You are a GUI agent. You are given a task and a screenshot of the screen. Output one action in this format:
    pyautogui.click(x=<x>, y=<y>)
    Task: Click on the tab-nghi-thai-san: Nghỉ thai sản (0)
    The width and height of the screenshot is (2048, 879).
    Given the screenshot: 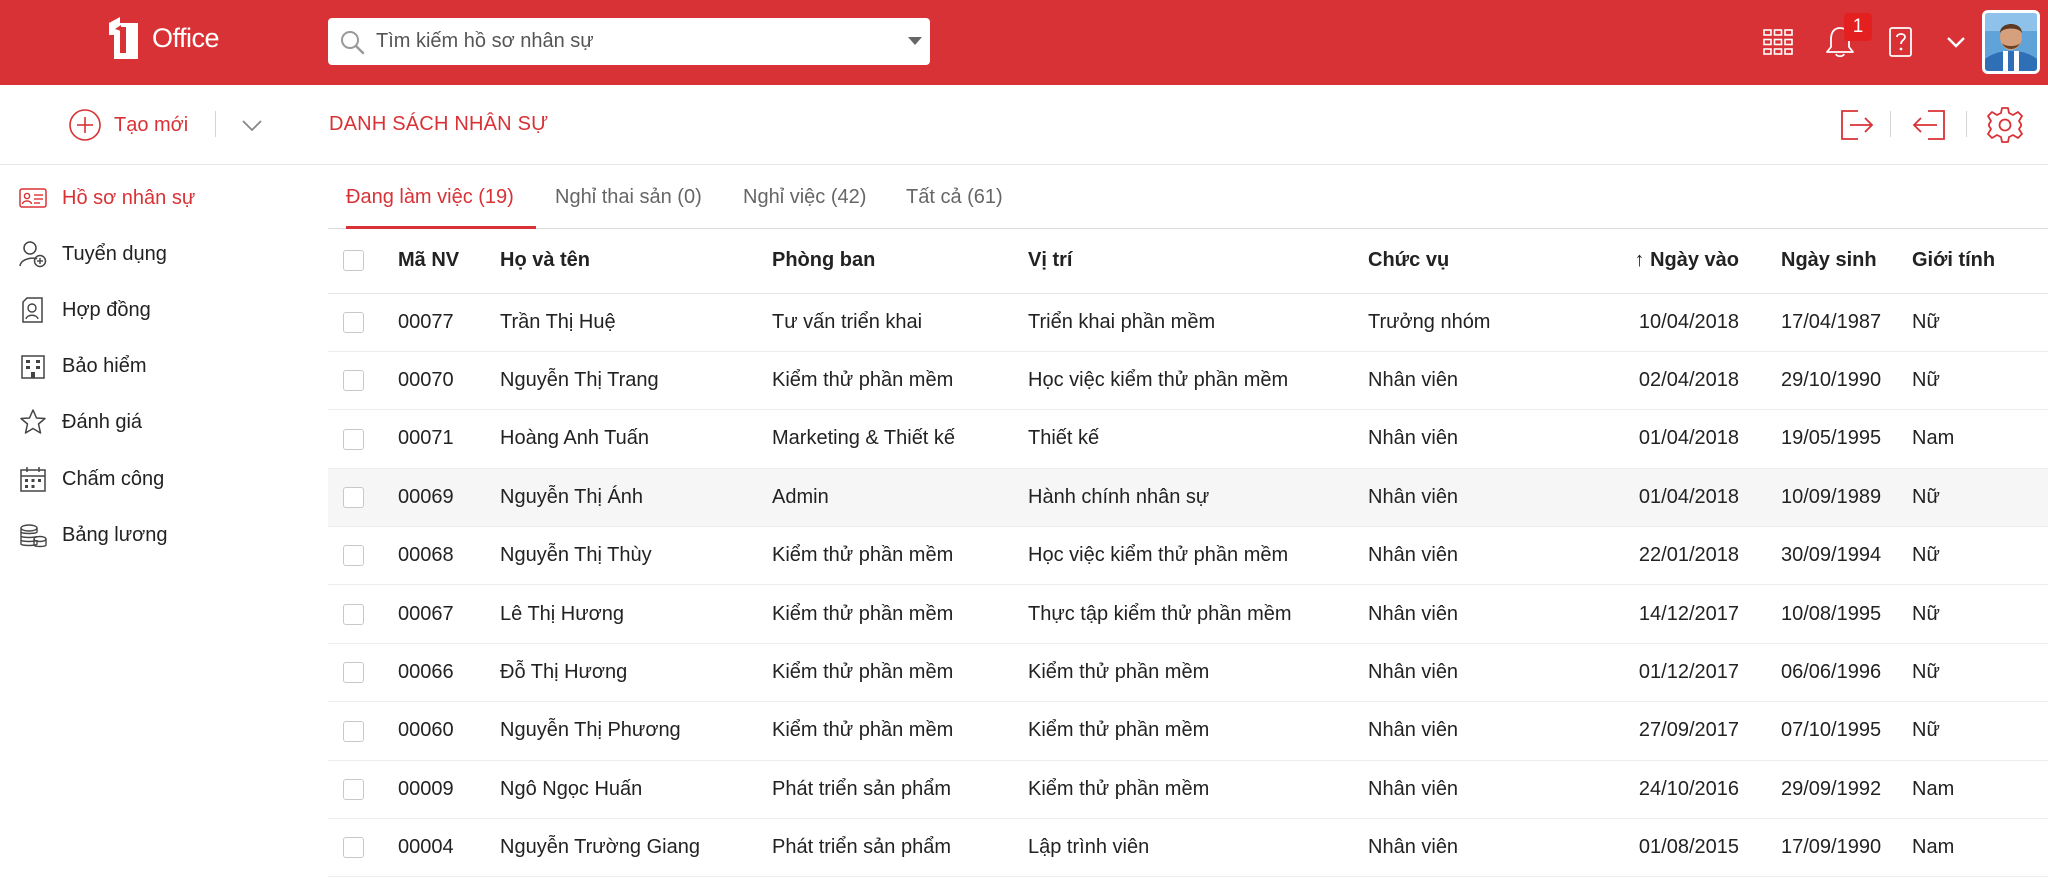 What is the action you would take?
    pyautogui.click(x=628, y=207)
    